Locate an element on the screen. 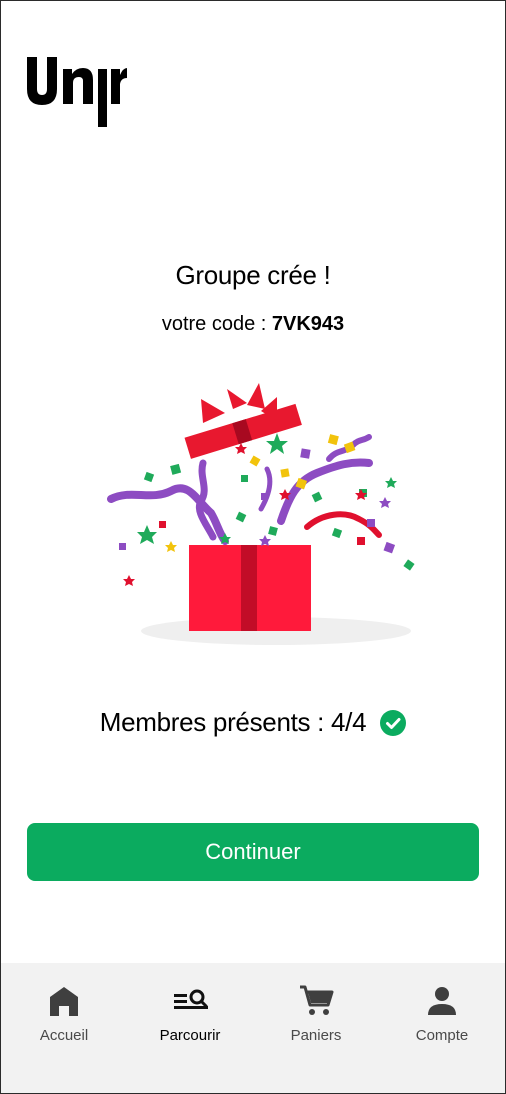  page-title: Groupe crée ! is located at coordinates (253, 275).